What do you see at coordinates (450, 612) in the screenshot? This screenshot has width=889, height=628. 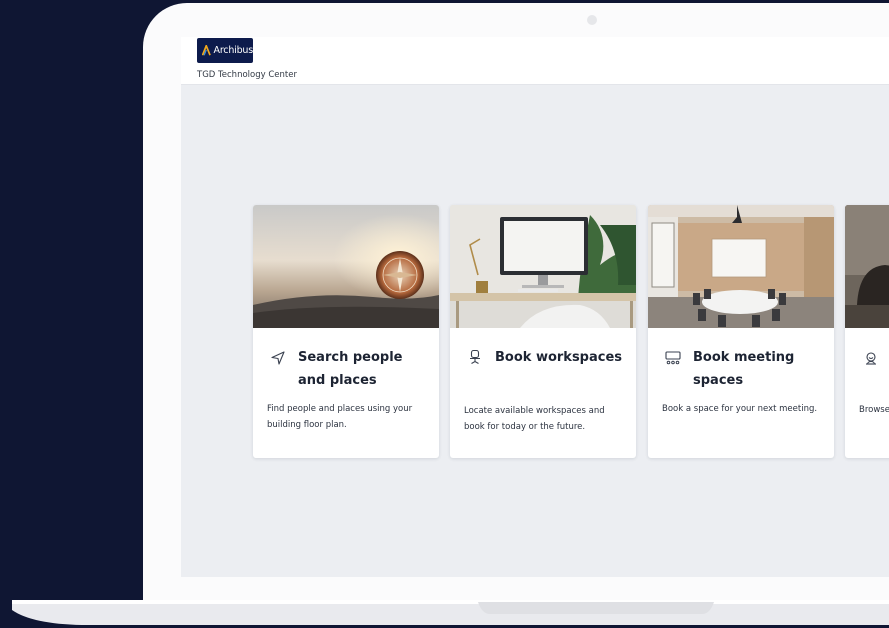 I see `laptop-base` at bounding box center [450, 612].